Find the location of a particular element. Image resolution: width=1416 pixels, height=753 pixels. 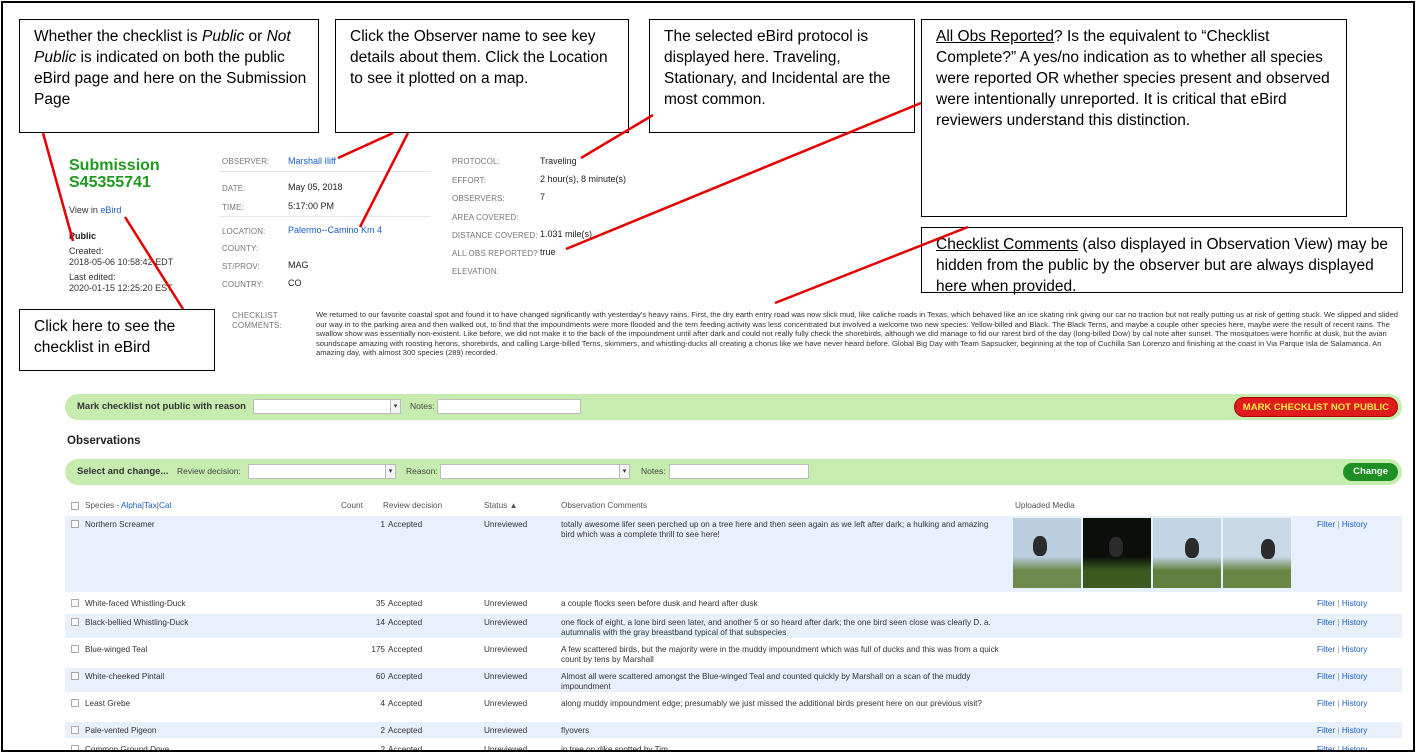

uploaded-media-header: Uploaded Media is located at coordinates (1045, 505).